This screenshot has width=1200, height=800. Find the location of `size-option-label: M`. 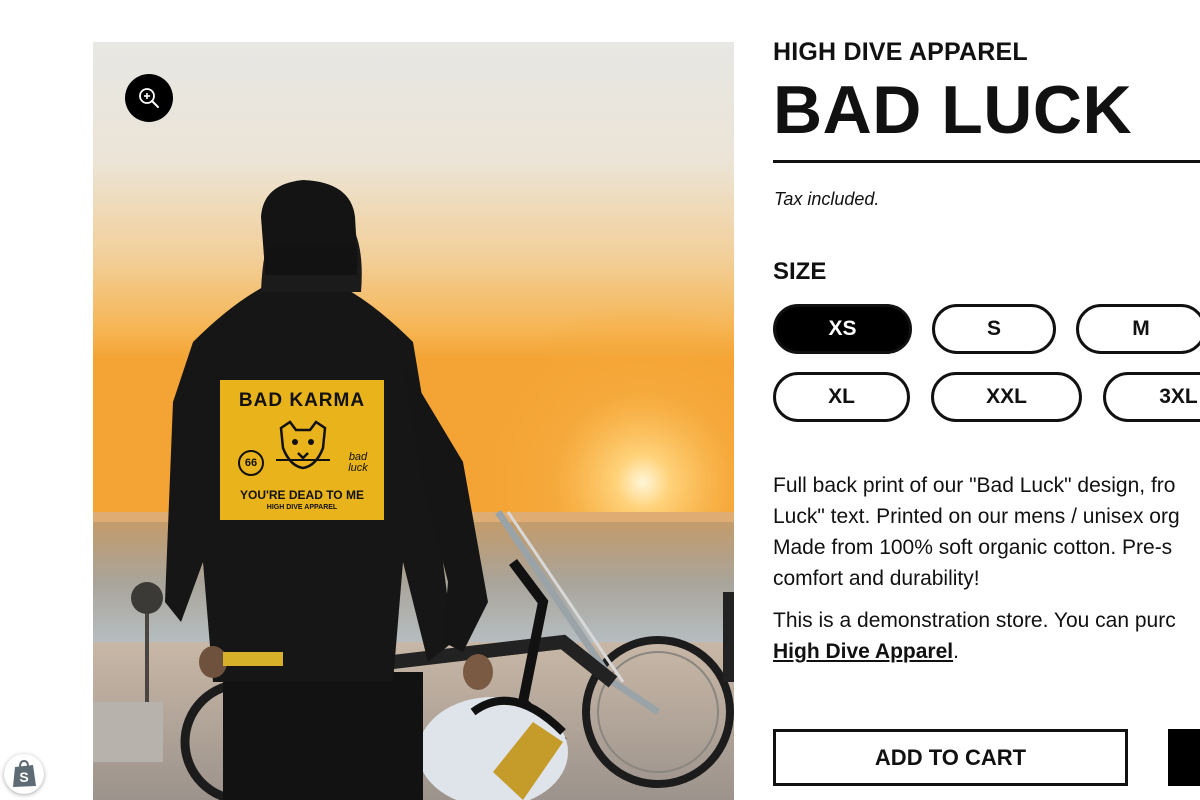

size-option-label: M is located at coordinates (1141, 328).